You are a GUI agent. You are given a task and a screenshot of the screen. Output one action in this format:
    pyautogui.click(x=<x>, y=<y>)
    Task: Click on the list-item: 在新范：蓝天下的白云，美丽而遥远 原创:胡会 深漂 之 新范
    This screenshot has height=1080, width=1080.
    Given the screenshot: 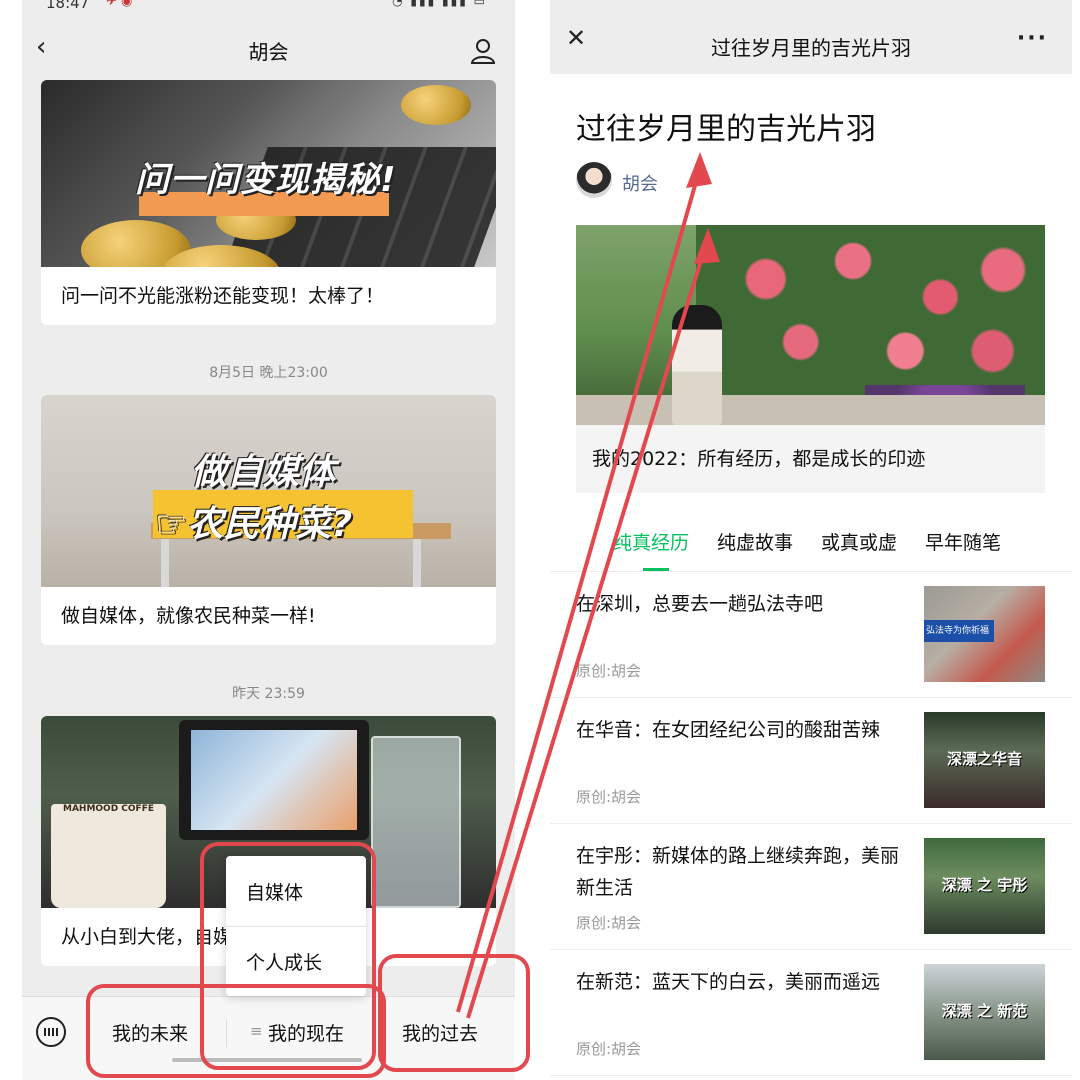 What is the action you would take?
    pyautogui.click(x=811, y=1013)
    